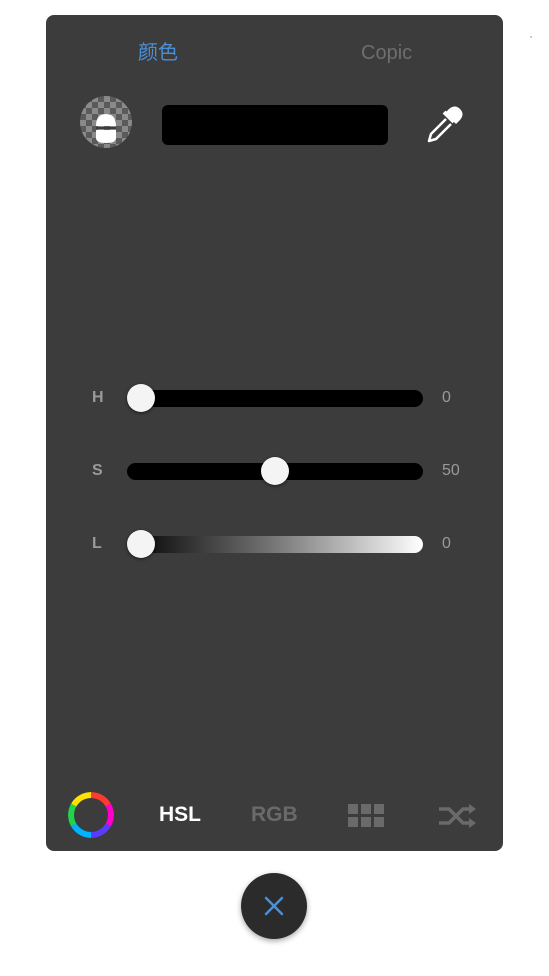 The width and height of the screenshot is (549, 976). Describe the element at coordinates (444, 125) in the screenshot. I see `eyedropper-icon` at that location.